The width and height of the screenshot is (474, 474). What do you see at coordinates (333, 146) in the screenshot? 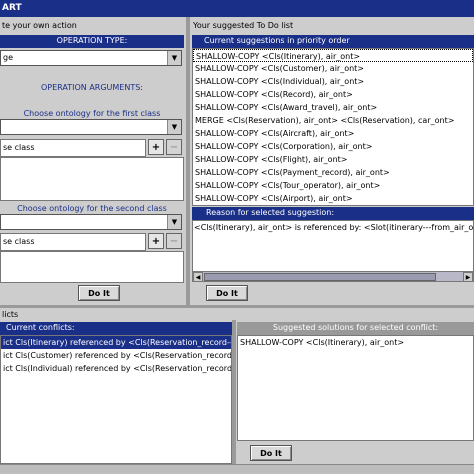
I see `suggestion-row: SHALLOW-COPY <Cls(Corporation), air_ont>` at bounding box center [333, 146].